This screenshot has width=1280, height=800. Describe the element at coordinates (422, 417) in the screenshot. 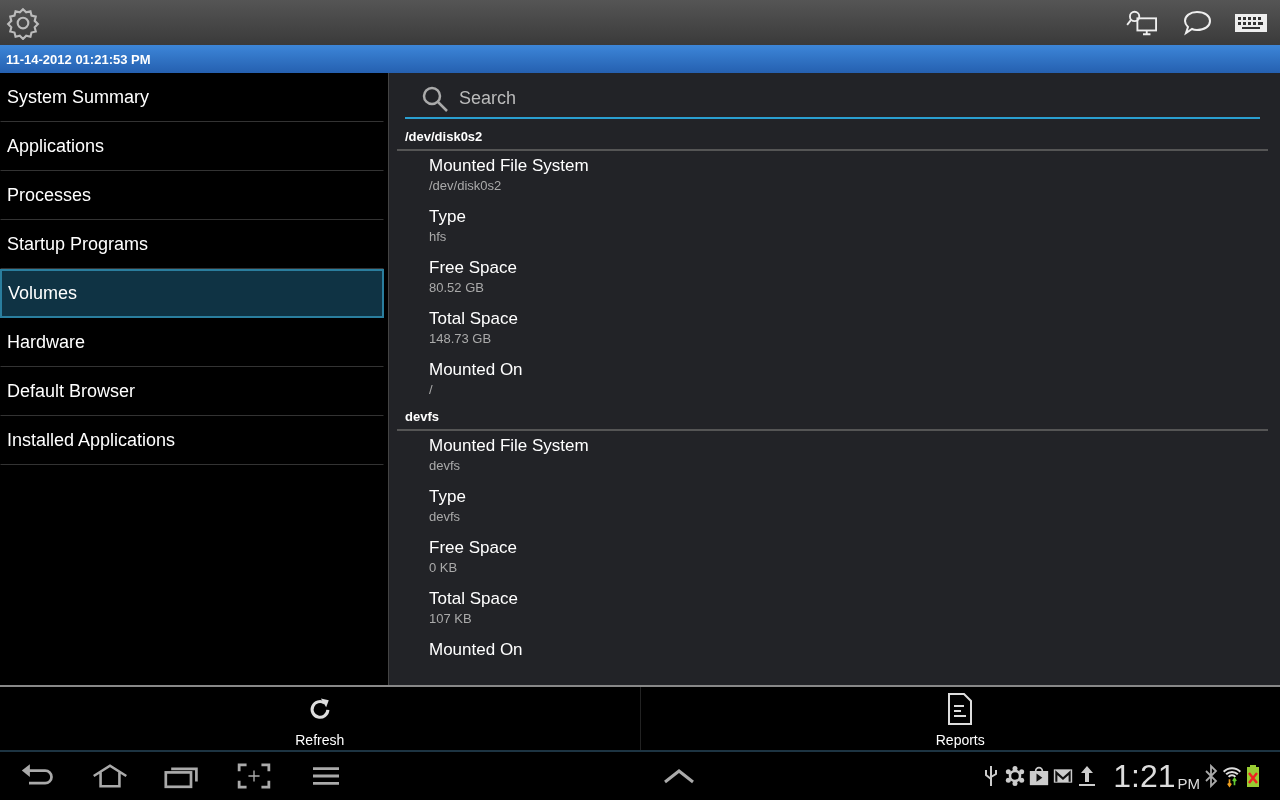

I see `section-header: devfs` at that location.